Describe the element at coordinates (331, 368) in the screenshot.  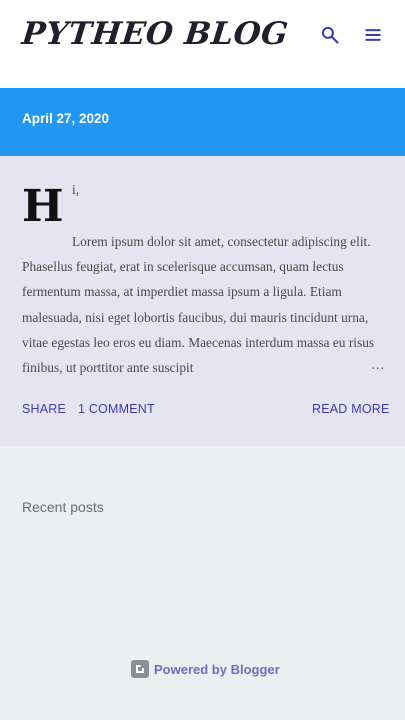
I see `snippet-fade` at that location.